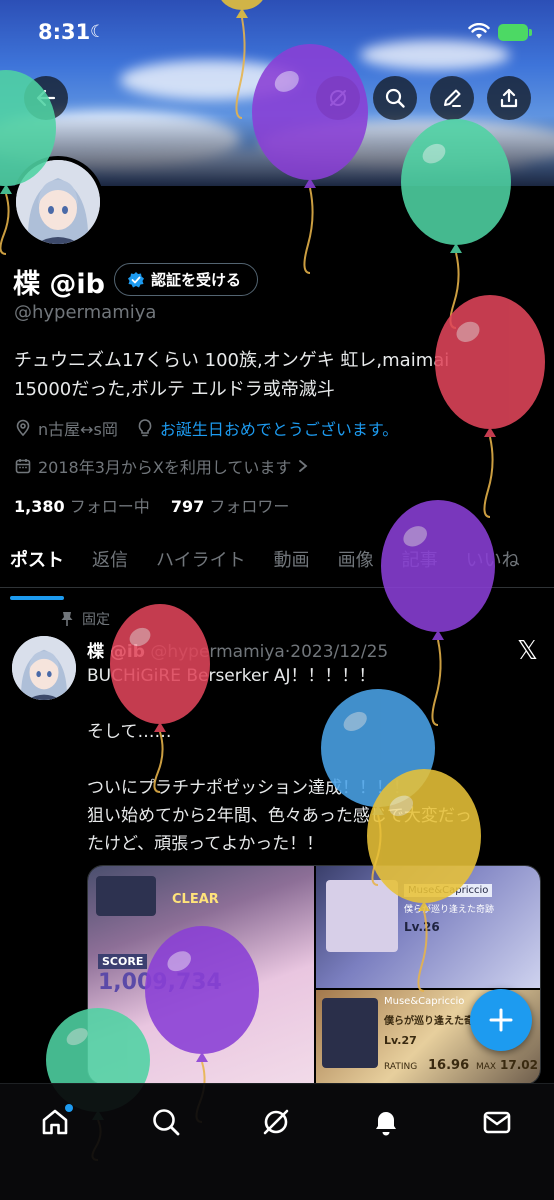 This screenshot has height=1200, width=554. I want to click on tweet-author-name: 楪 @ib, so click(116, 652).